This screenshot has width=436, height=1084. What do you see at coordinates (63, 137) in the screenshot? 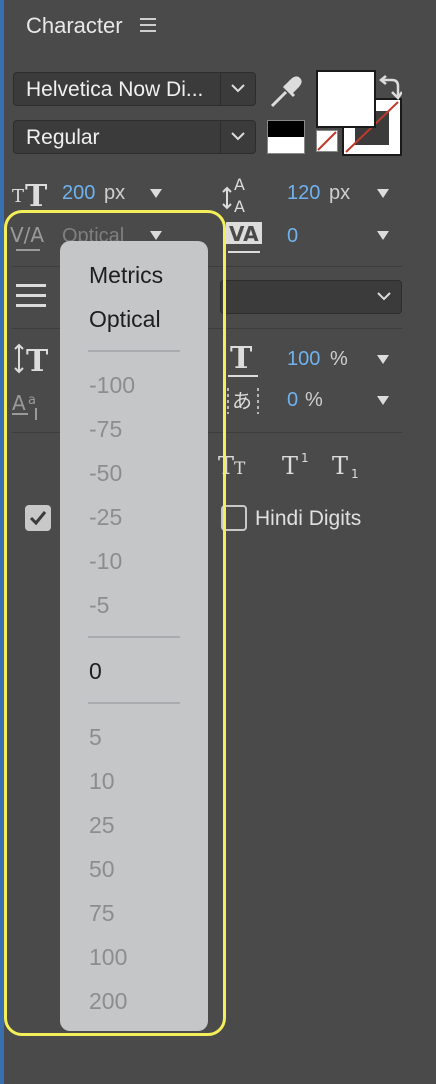
I see `font-style-value: Regular` at bounding box center [63, 137].